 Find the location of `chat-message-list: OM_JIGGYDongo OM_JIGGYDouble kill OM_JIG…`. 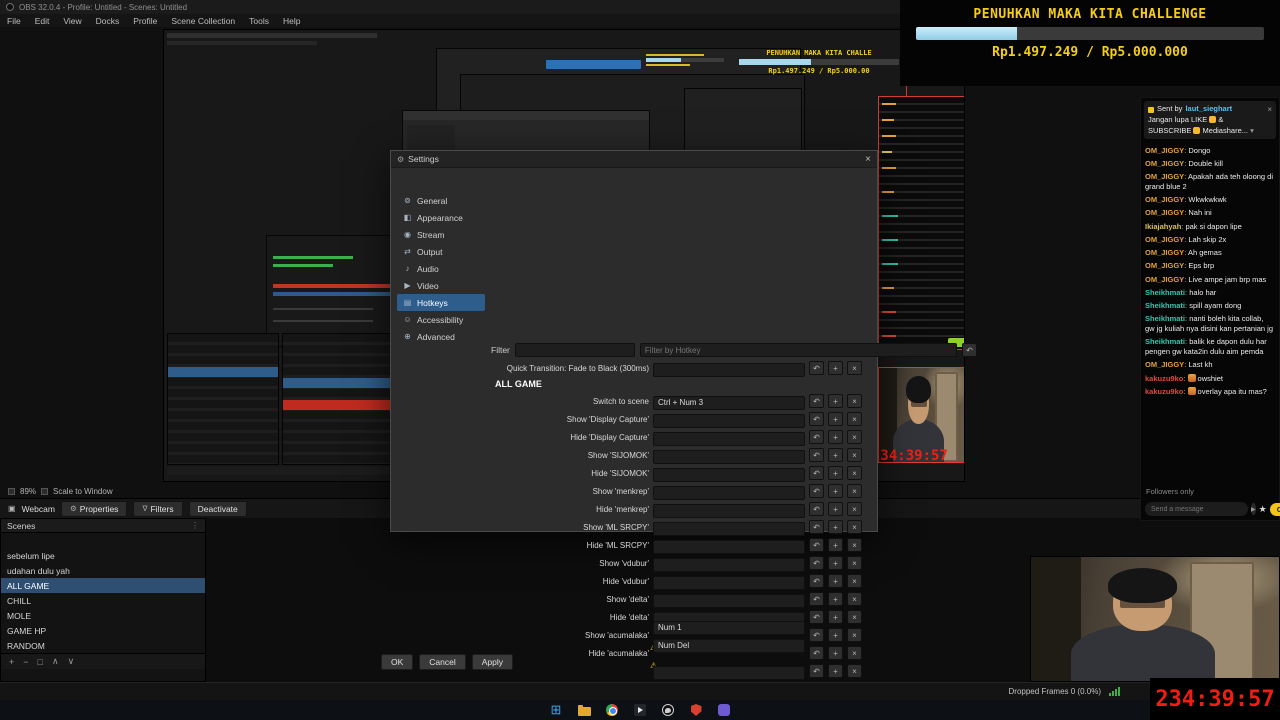

chat-message-list: OM_JIGGYDongo OM_JIGGYDouble kill OM_JIG… is located at coordinates (1210, 313).